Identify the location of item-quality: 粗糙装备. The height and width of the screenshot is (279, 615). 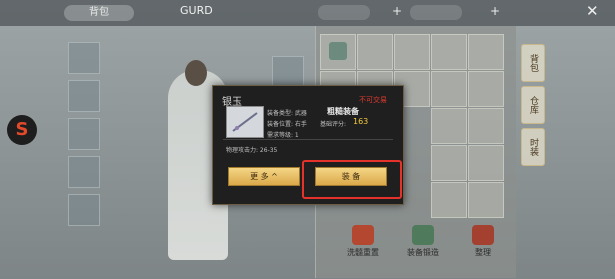
(343, 111).